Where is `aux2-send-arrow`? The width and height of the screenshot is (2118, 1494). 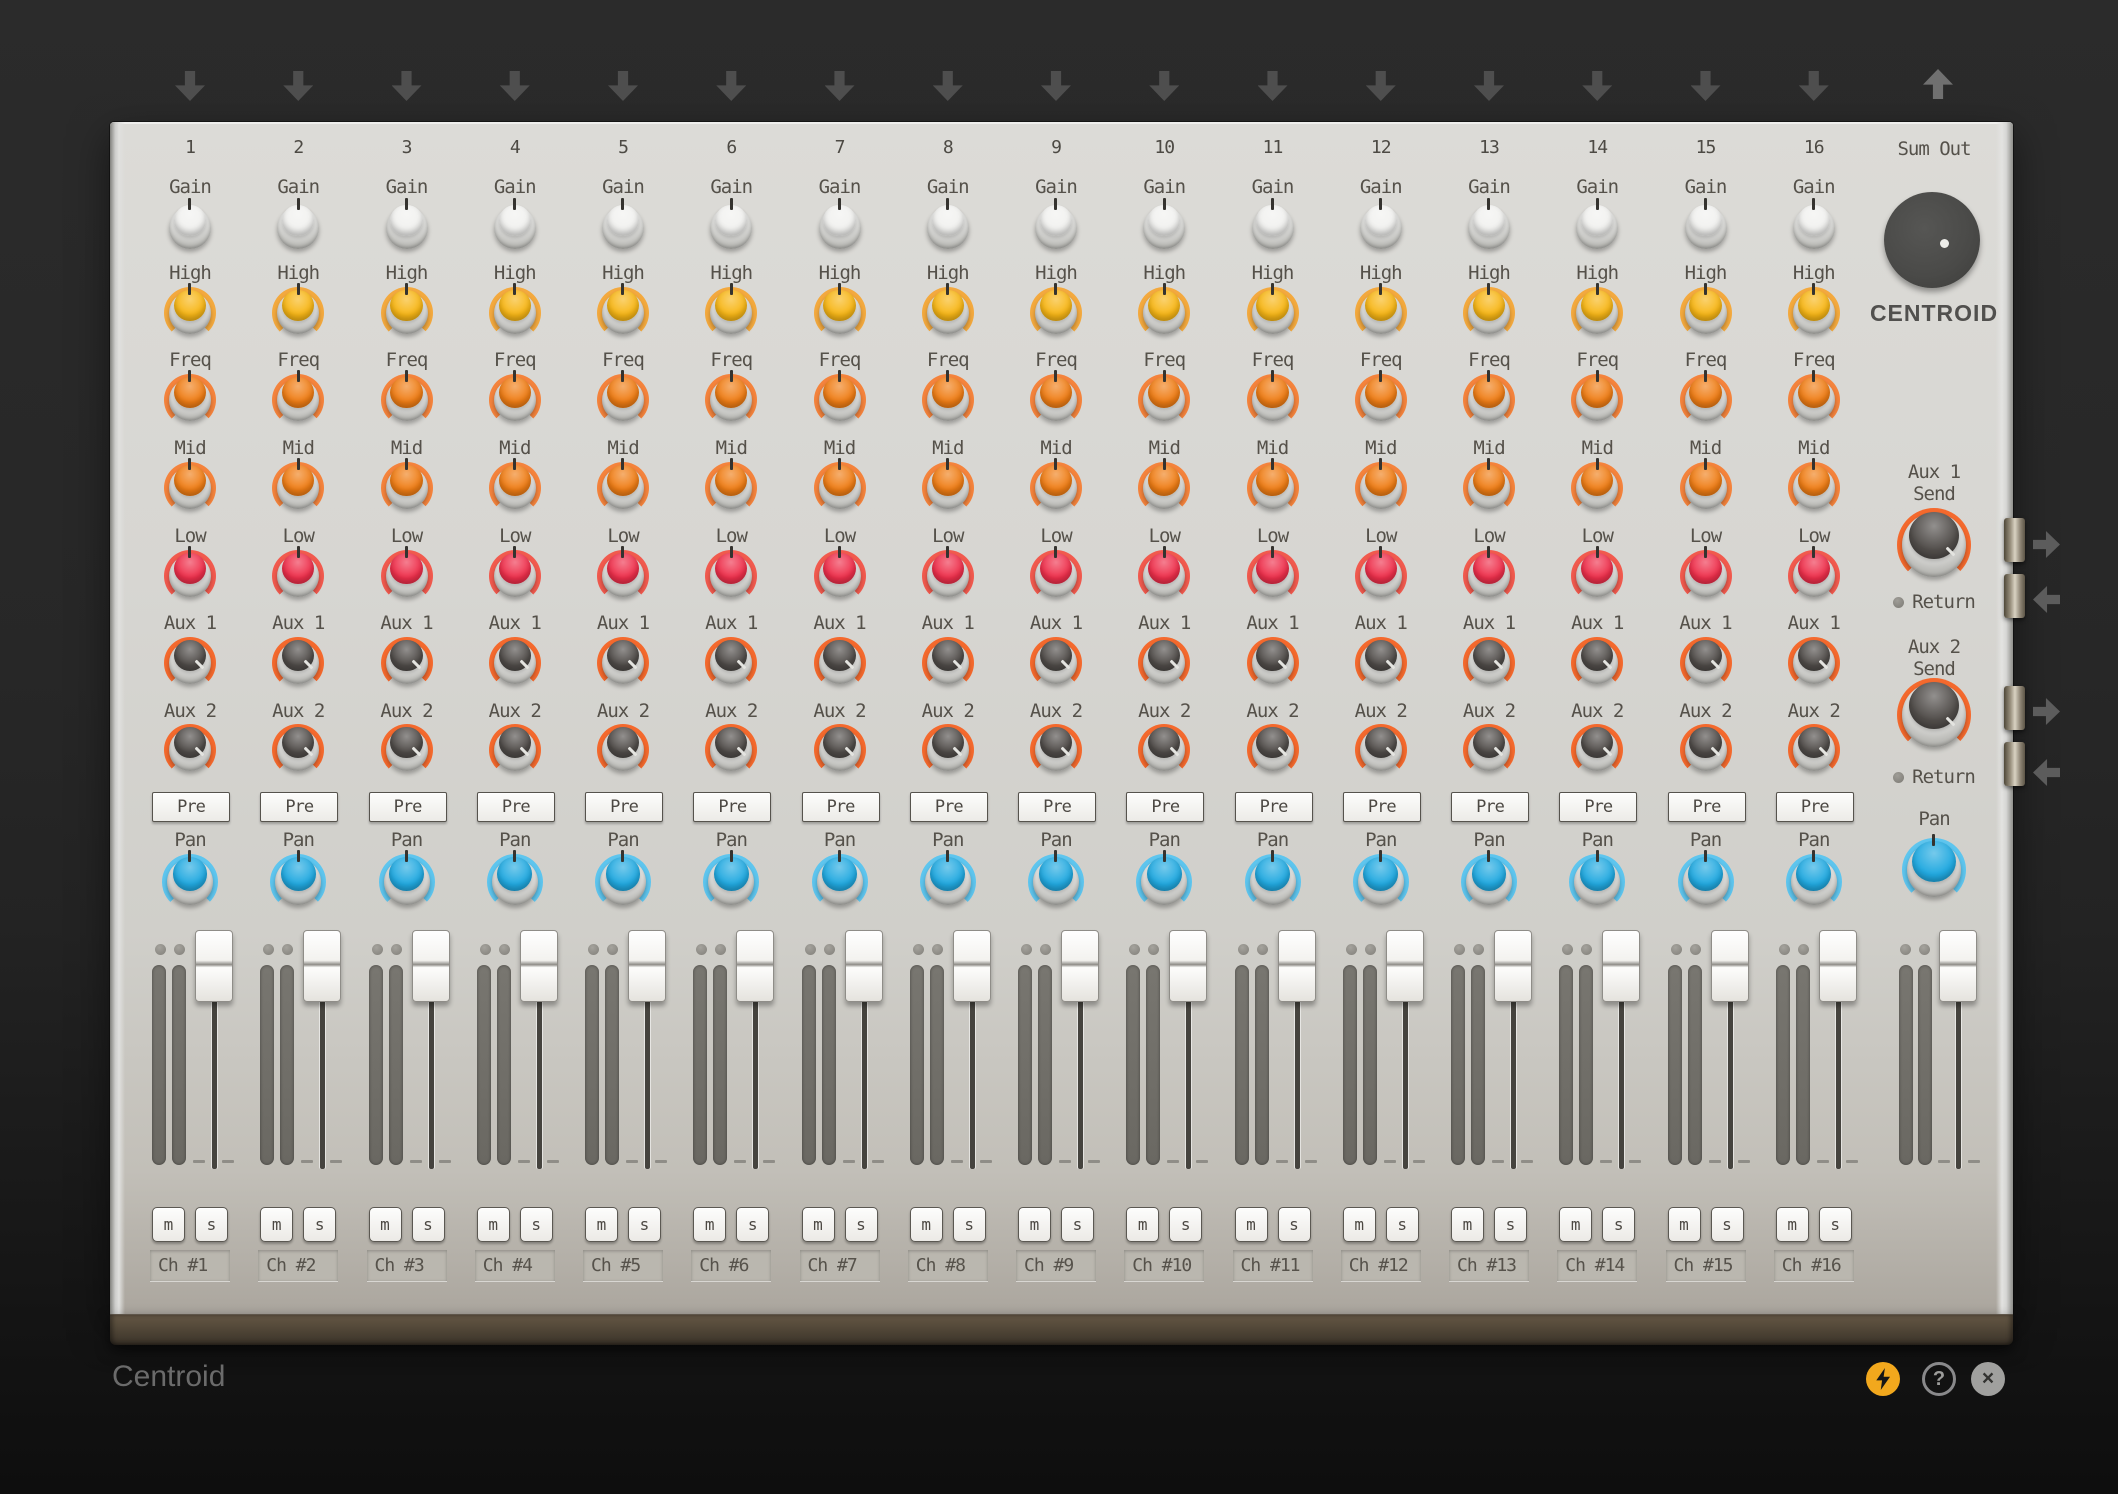
aux2-send-arrow is located at coordinates (2046, 711).